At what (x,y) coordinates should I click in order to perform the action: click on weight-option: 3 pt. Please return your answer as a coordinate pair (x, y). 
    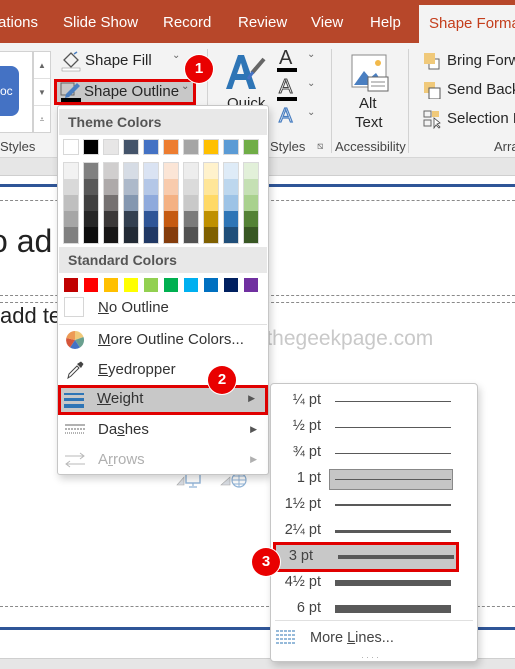
    Looking at the image, I should click on (366, 557).